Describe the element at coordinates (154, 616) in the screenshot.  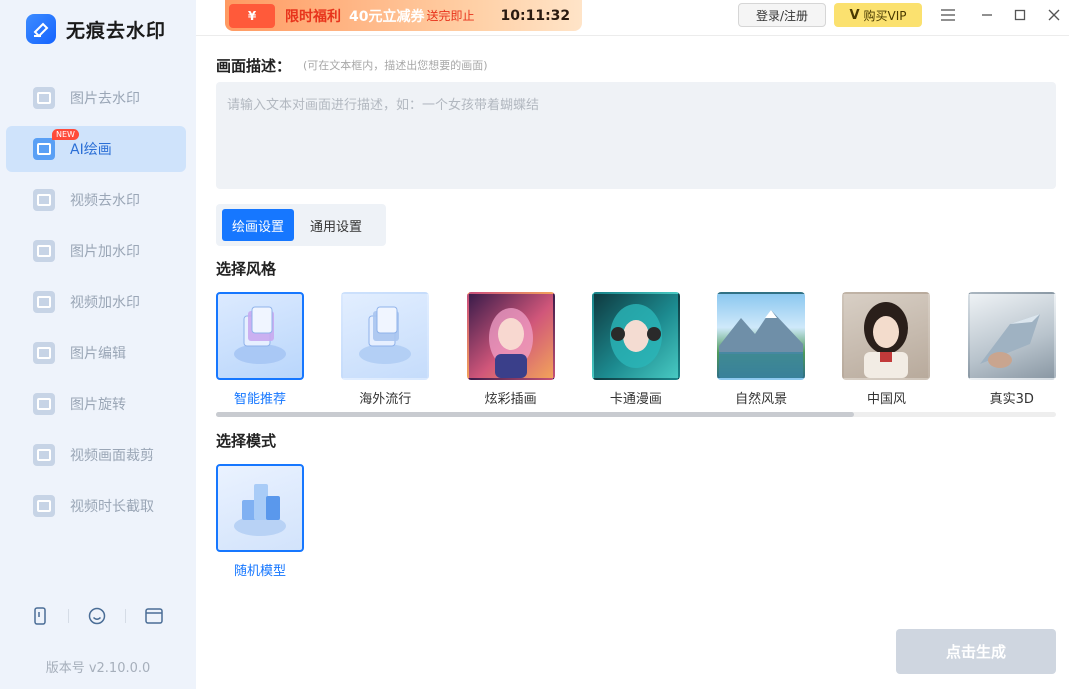
I see `window-icon` at that location.